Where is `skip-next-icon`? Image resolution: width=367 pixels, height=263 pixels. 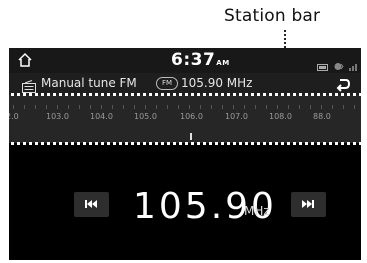 skip-next-icon is located at coordinates (308, 204).